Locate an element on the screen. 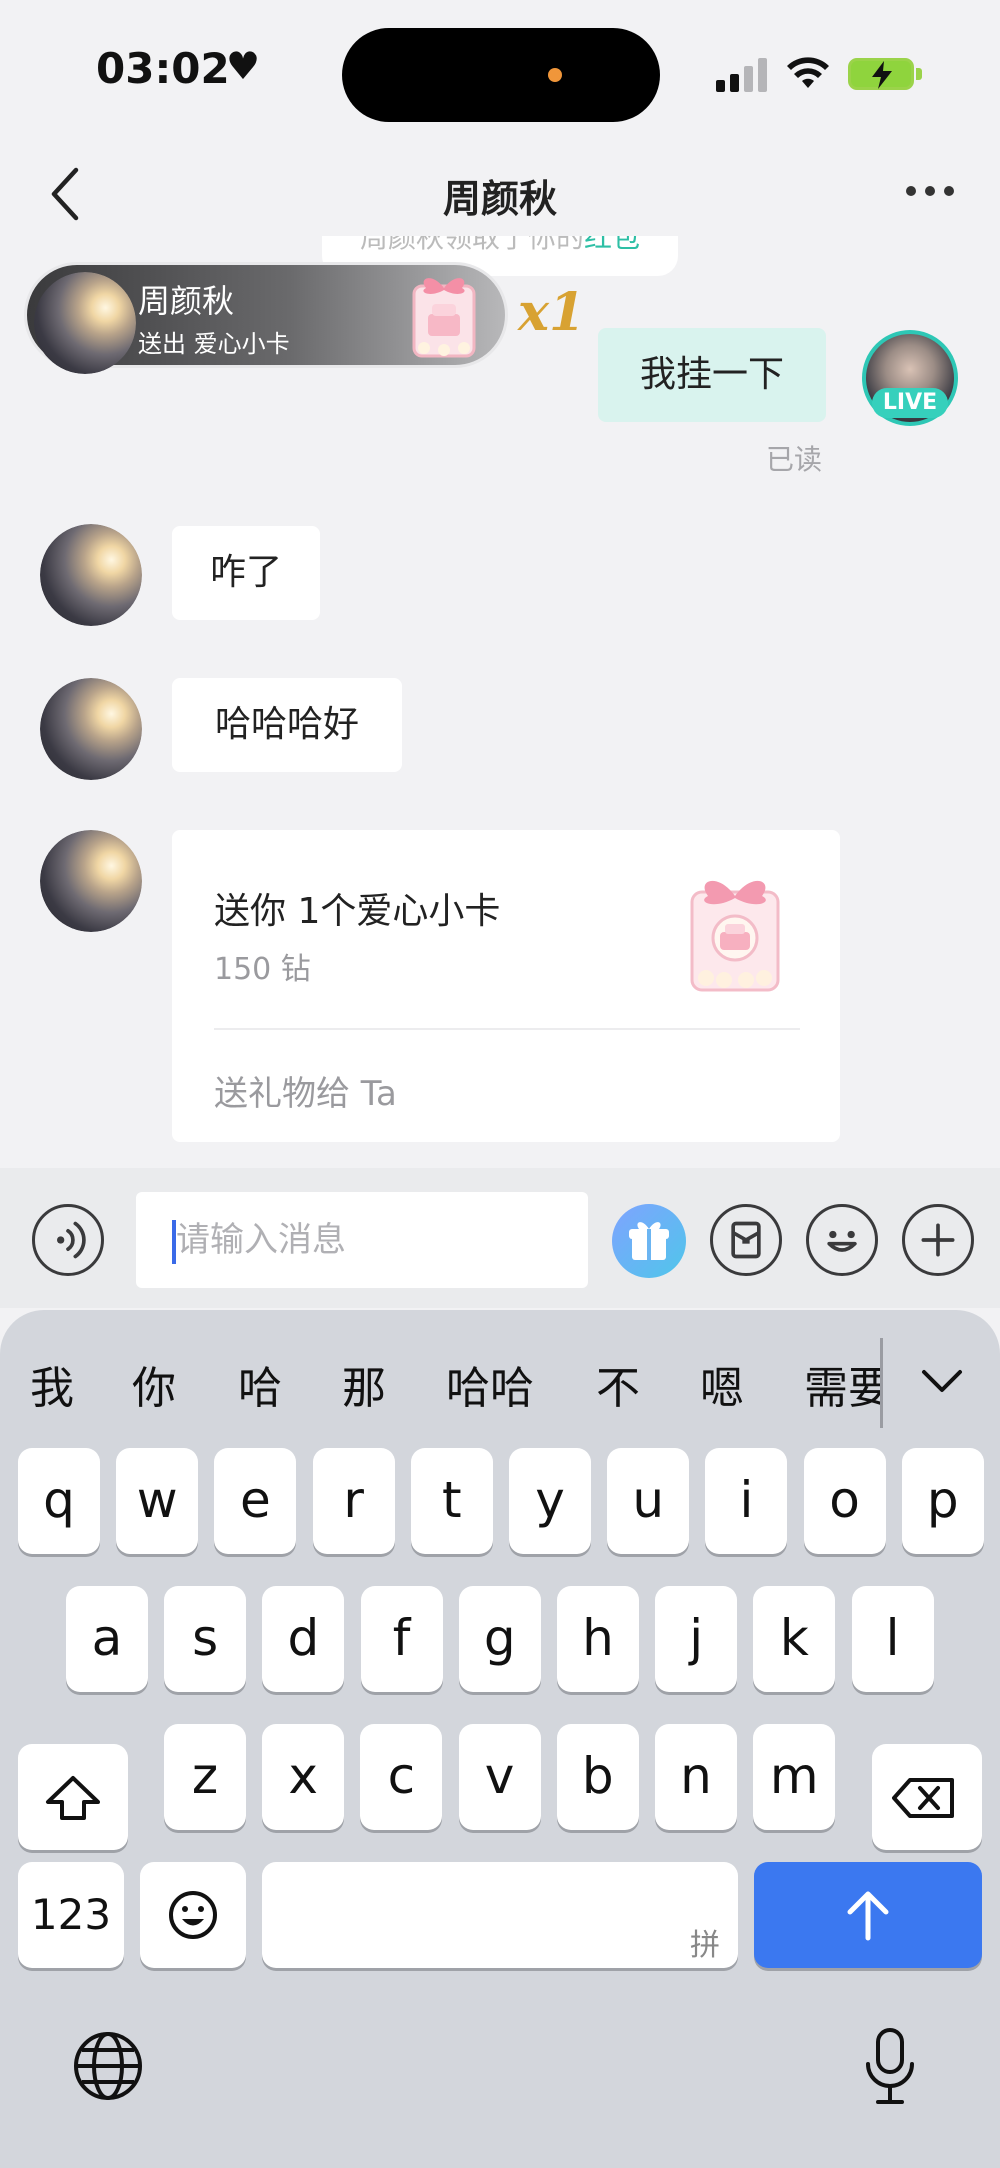 This screenshot has height=2168, width=1000. charging-bolt-icon is located at coordinates (882, 75).